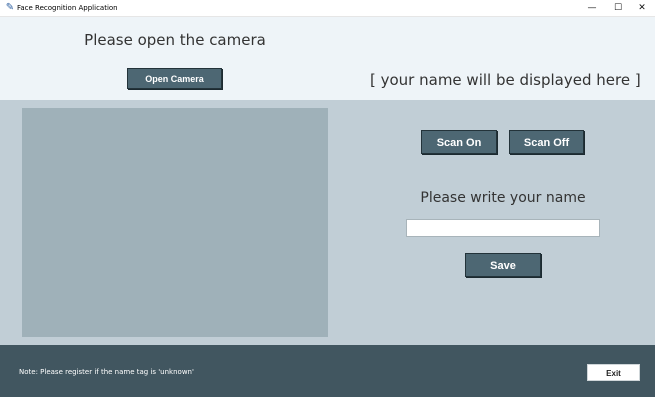 The height and width of the screenshot is (397, 655). Describe the element at coordinates (503, 265) in the screenshot. I see `save-button: Save` at that location.